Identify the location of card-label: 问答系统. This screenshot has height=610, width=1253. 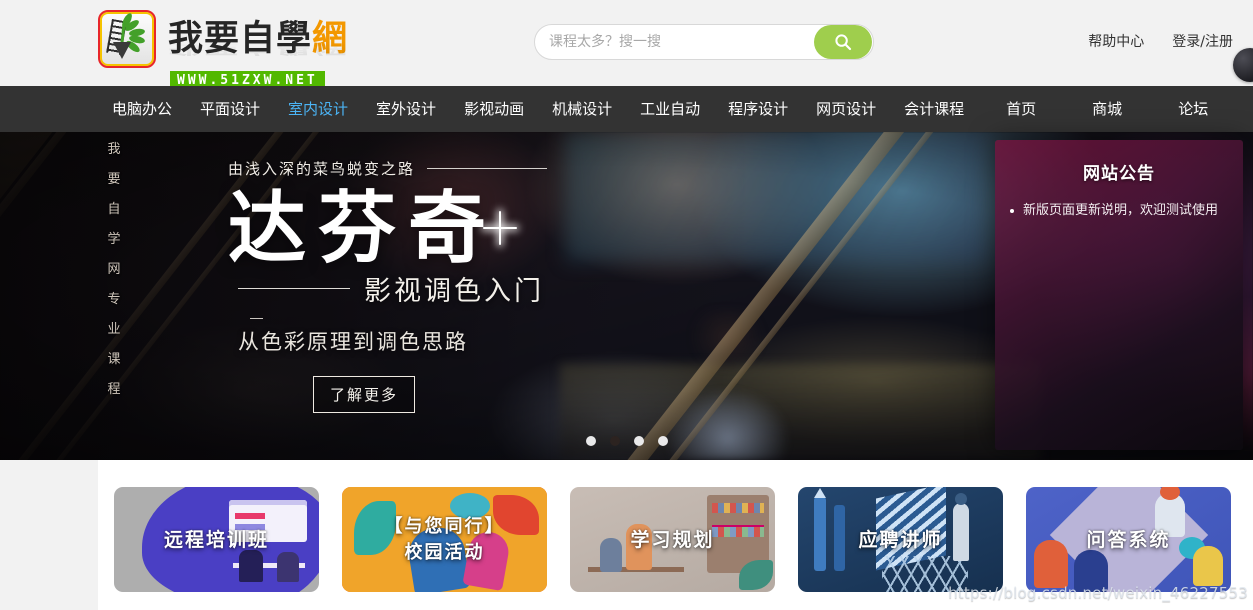
(1128, 539).